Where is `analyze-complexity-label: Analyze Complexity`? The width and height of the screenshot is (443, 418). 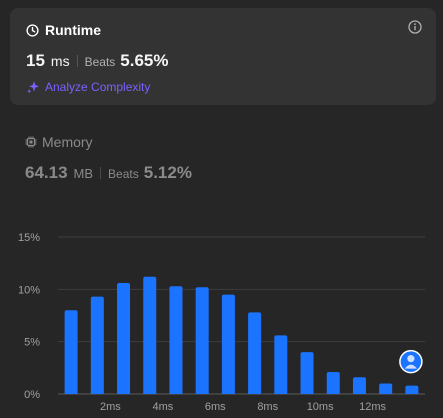 analyze-complexity-label: Analyze Complexity is located at coordinates (98, 87).